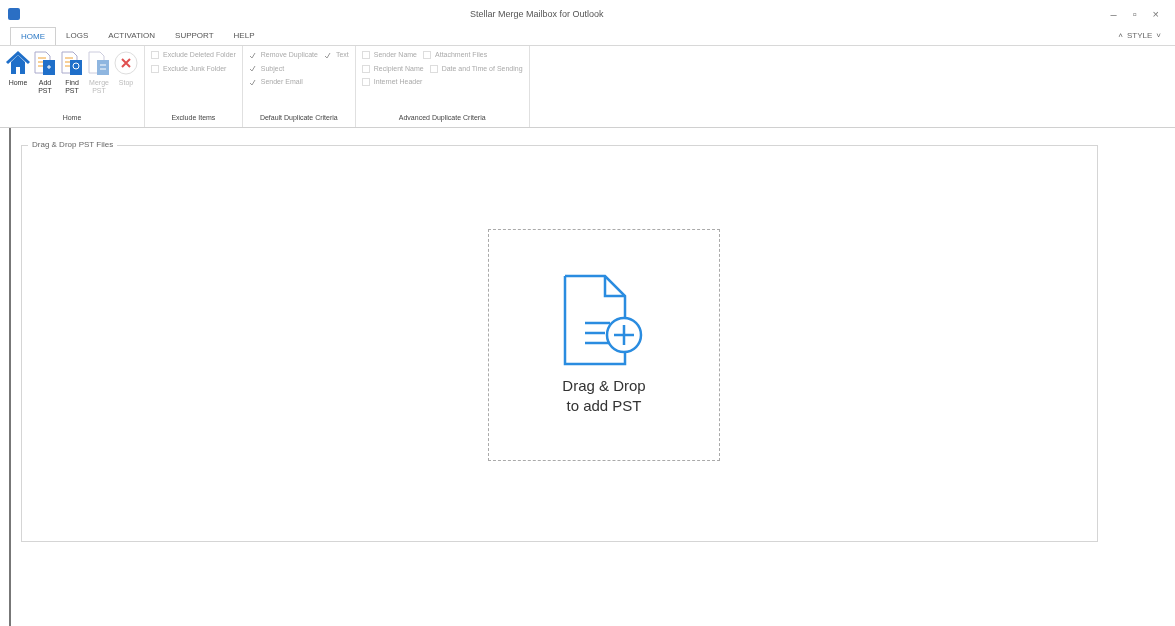  What do you see at coordinates (33, 36) in the screenshot?
I see `ribbon-tab: HOME` at bounding box center [33, 36].